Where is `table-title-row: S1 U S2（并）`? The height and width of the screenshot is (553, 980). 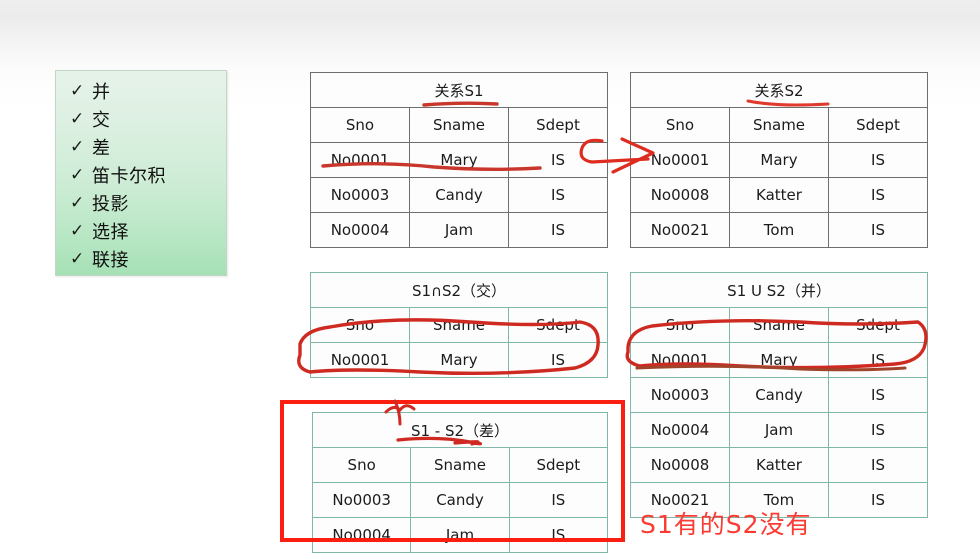
table-title-row: S1 U S2（并） is located at coordinates (779, 290).